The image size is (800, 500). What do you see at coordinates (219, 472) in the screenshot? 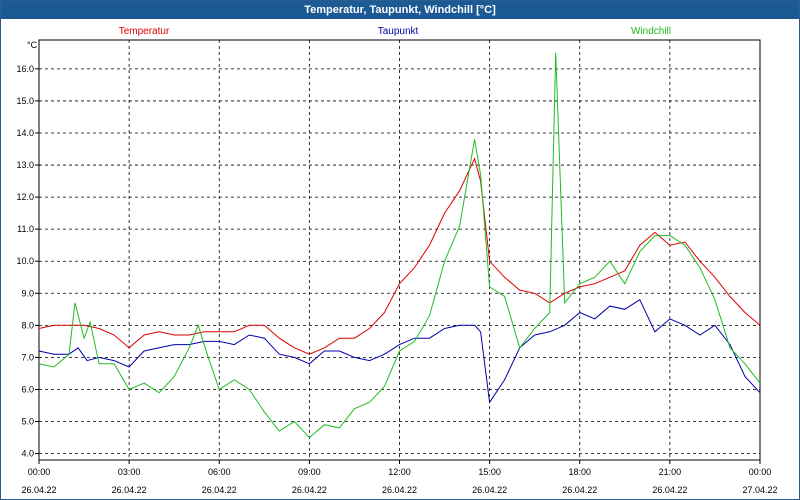
I see `x-tick-time-label: 06:00` at bounding box center [219, 472].